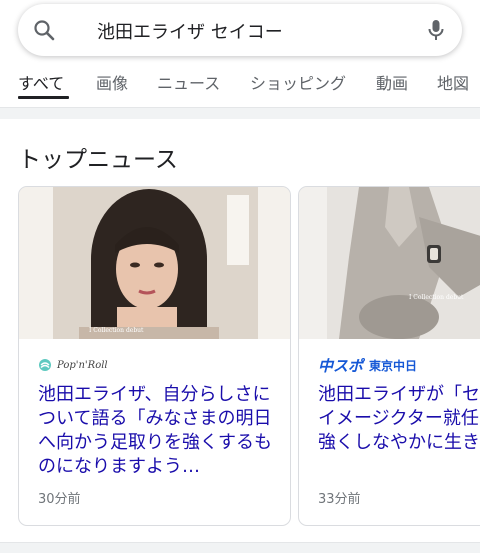 The width and height of the screenshot is (480, 553). I want to click on section-title: トップニュース, so click(98, 160).